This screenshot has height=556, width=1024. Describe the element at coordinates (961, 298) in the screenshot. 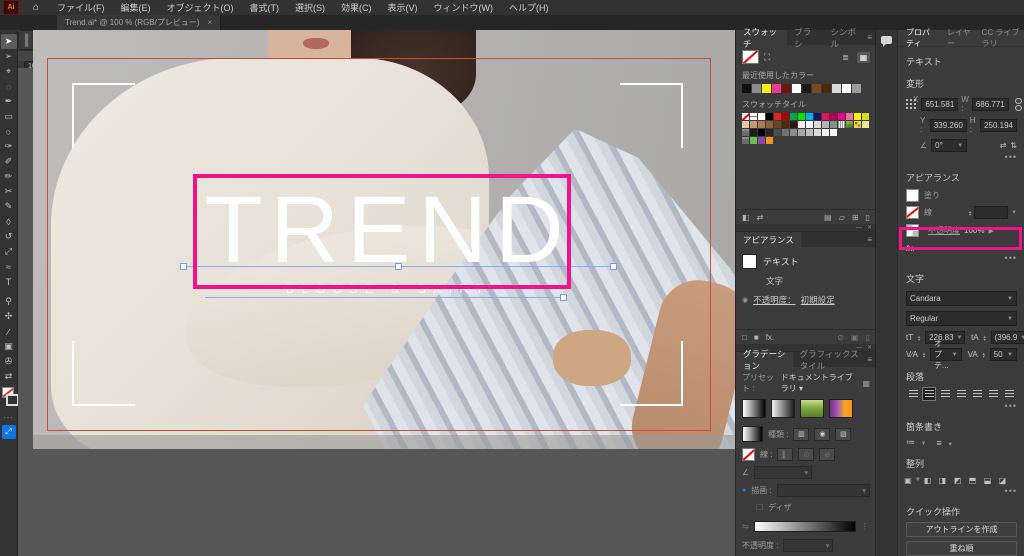

I see `font-family-select: Candara▼` at that location.